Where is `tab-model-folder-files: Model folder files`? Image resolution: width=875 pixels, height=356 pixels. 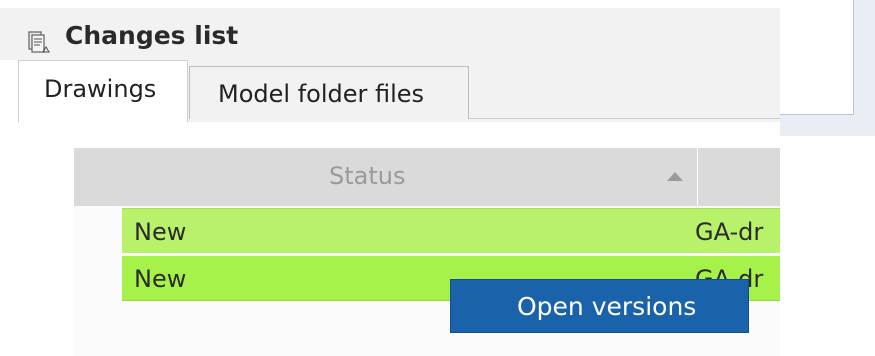 tab-model-folder-files: Model folder files is located at coordinates (329, 92).